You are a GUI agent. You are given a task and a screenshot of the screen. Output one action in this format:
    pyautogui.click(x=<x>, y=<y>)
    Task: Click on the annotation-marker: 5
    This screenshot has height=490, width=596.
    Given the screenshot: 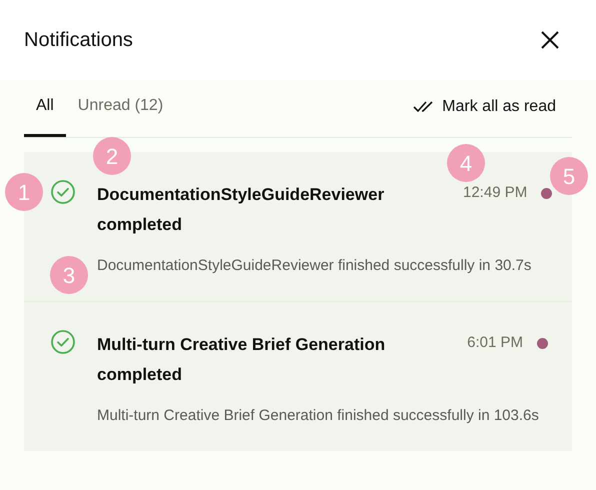 What is the action you would take?
    pyautogui.click(x=569, y=176)
    